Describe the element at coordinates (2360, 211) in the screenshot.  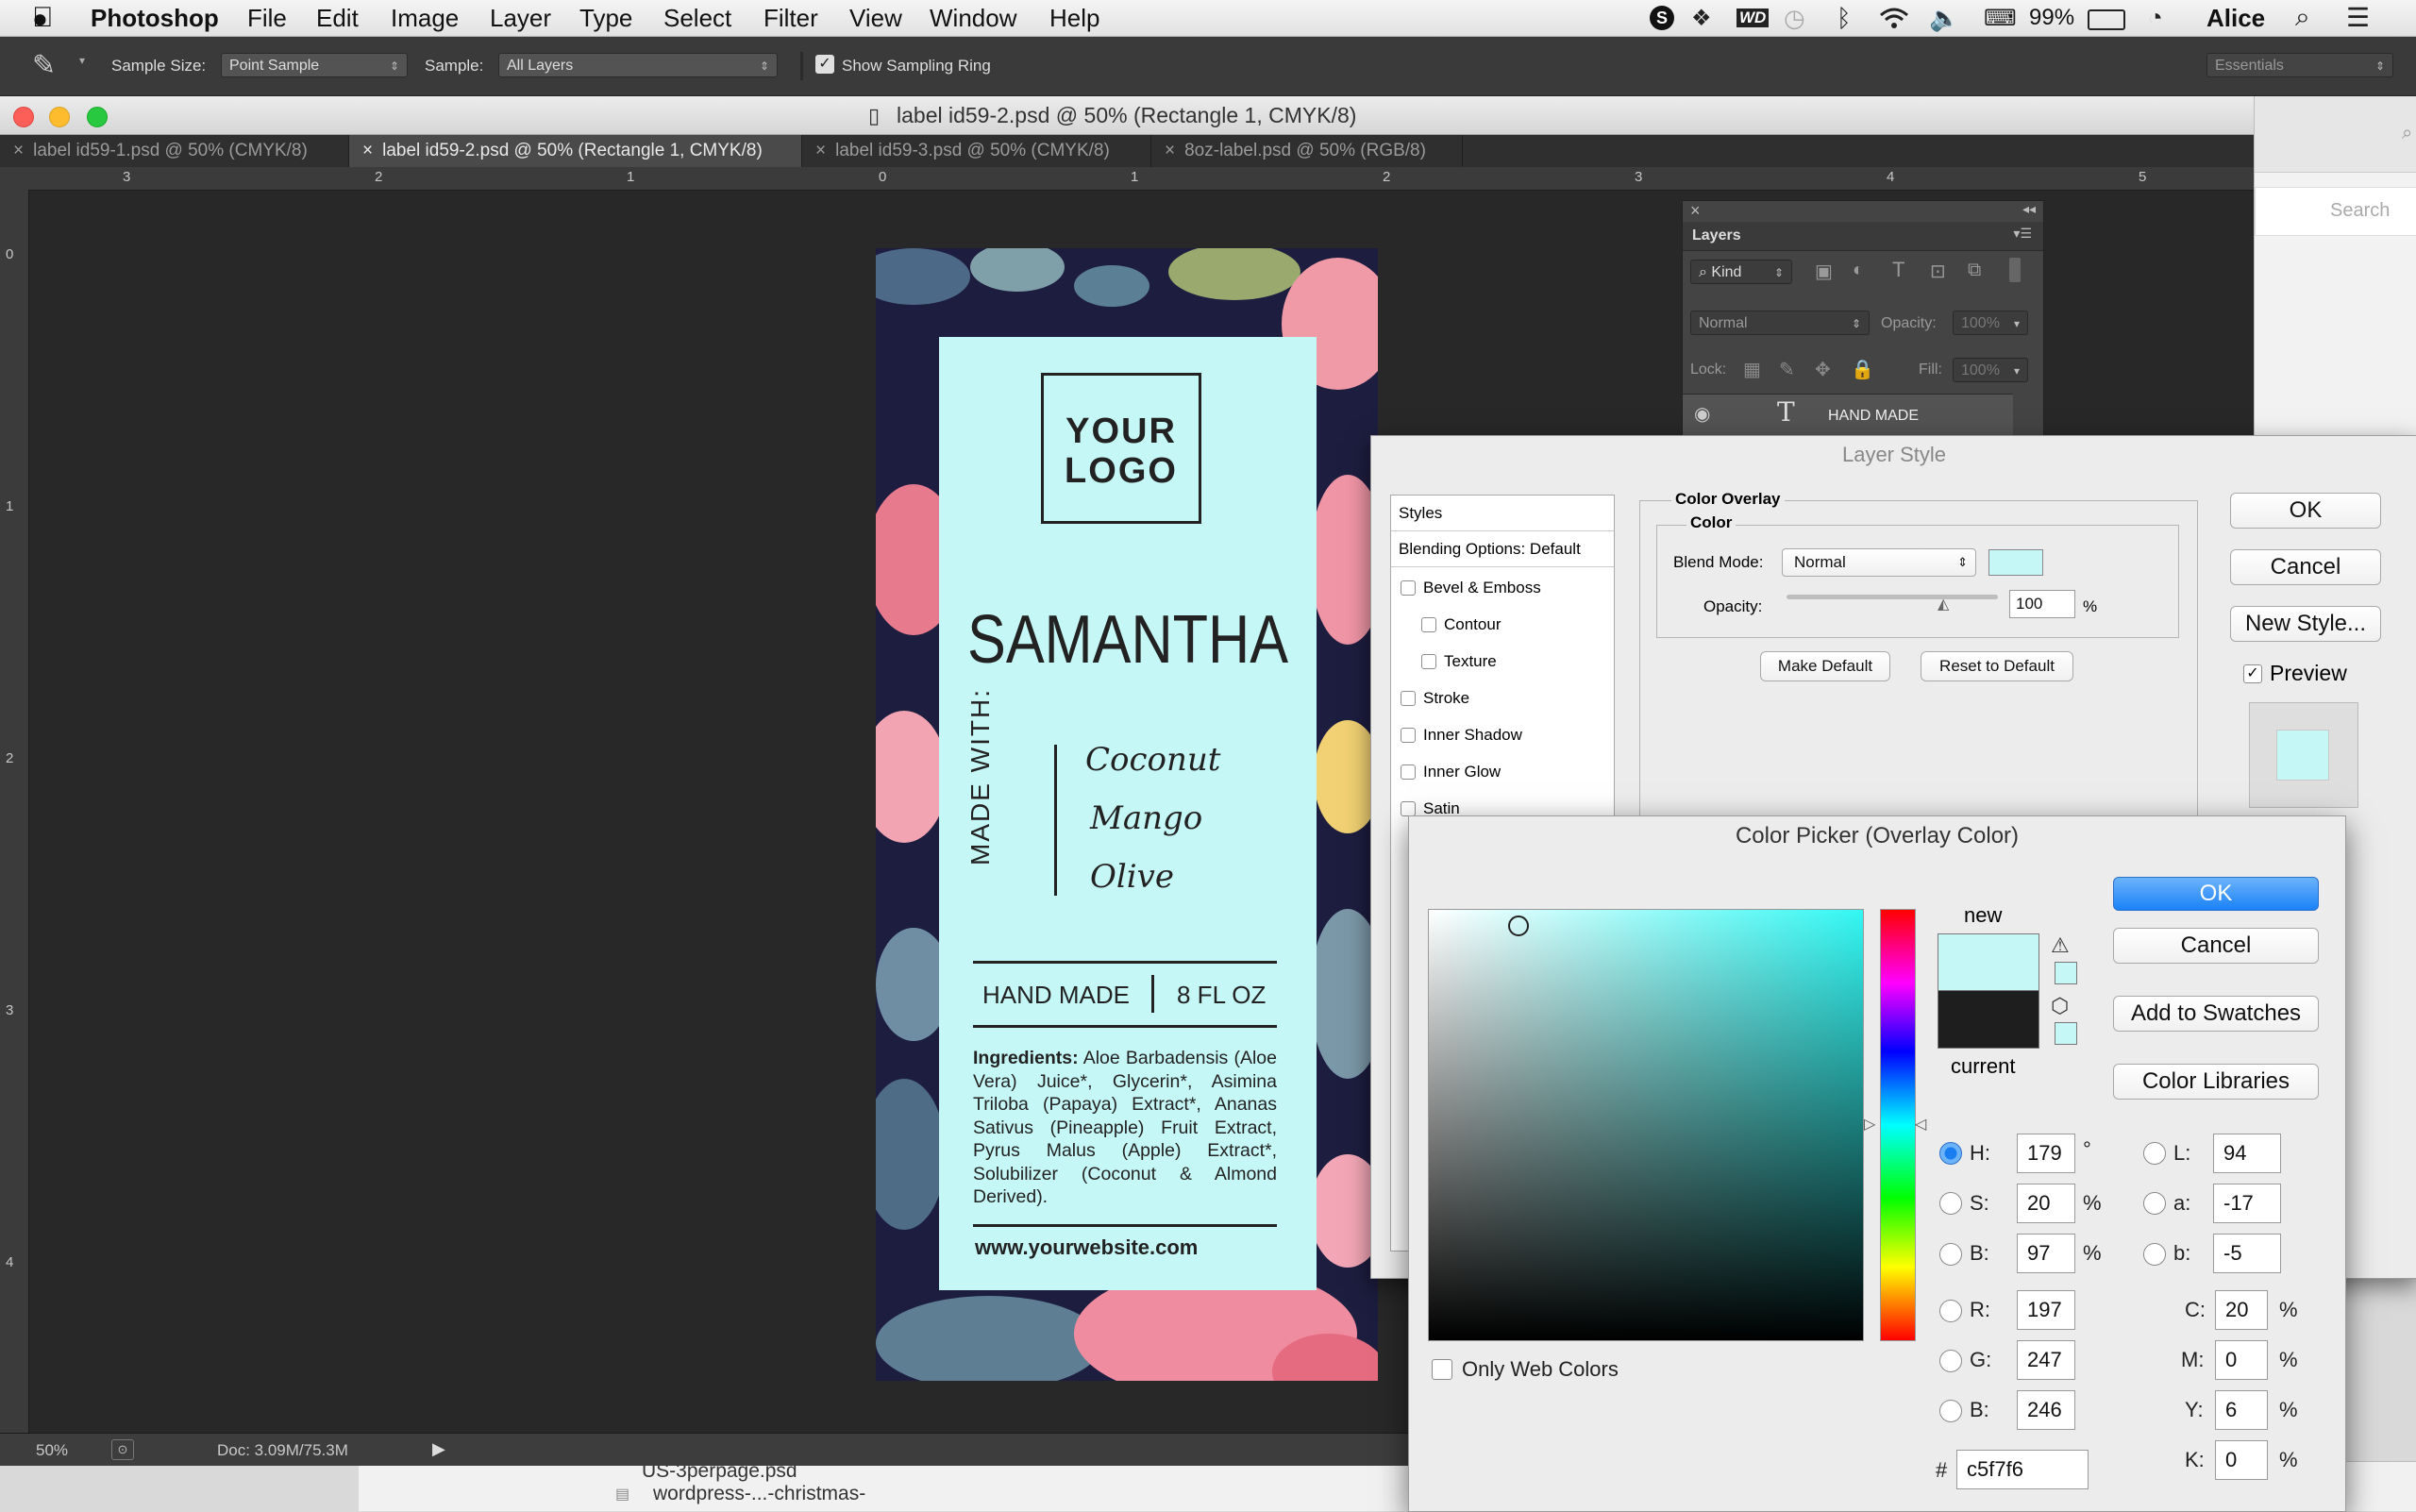
I see `finder-search-field: Search` at that location.